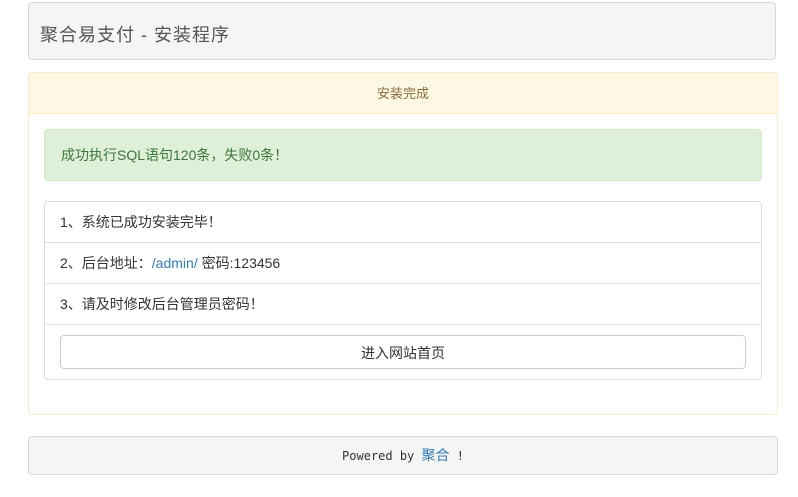 The width and height of the screenshot is (798, 497). I want to click on page-footer: Powered by 聚合 !, so click(403, 455).